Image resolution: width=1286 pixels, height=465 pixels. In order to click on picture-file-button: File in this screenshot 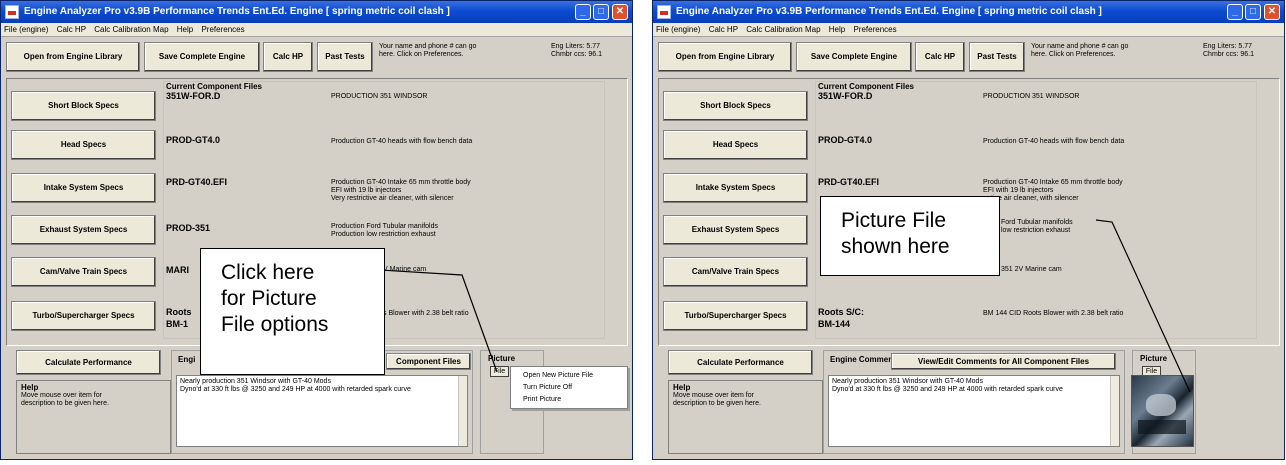, I will do `click(499, 371)`.